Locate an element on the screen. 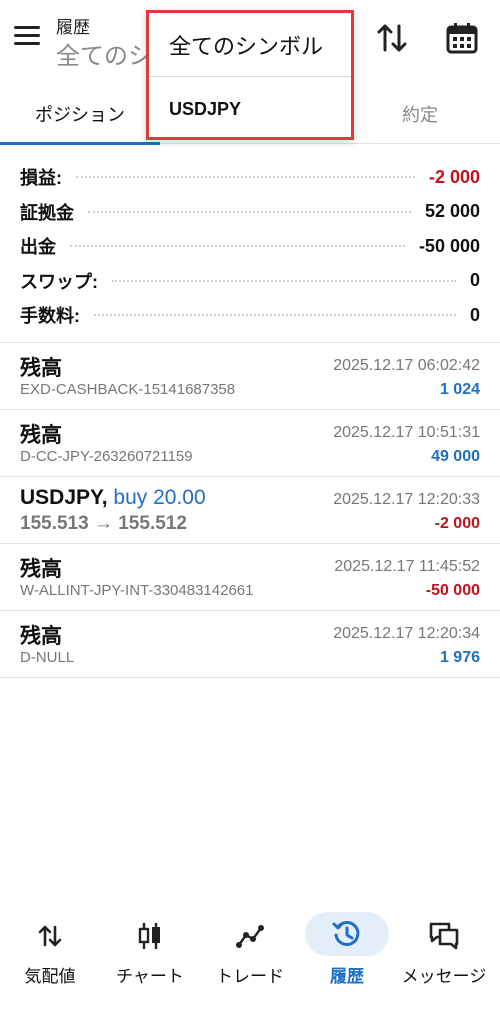 Image resolution: width=500 pixels, height=1010 pixels. item-amount: 1 976 is located at coordinates (459, 657).